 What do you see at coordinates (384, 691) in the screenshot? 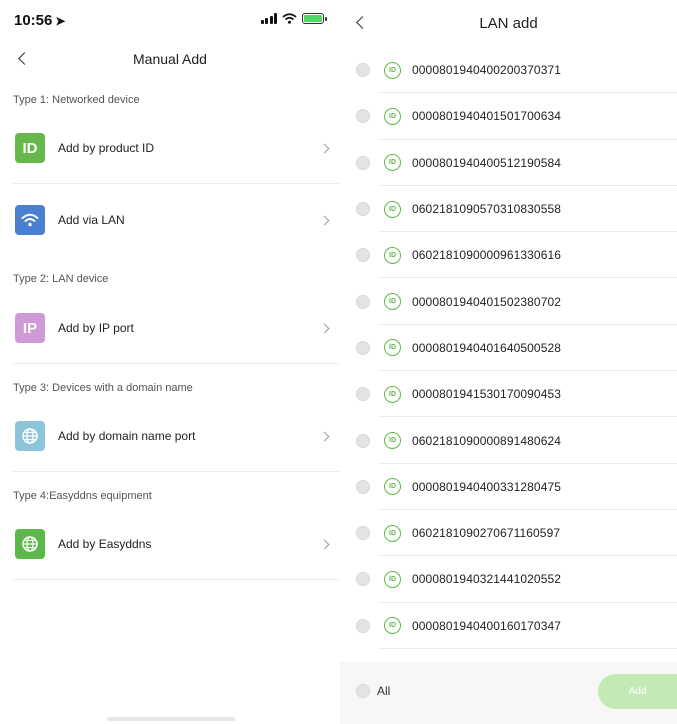
I see `select-all-label: All` at bounding box center [384, 691].